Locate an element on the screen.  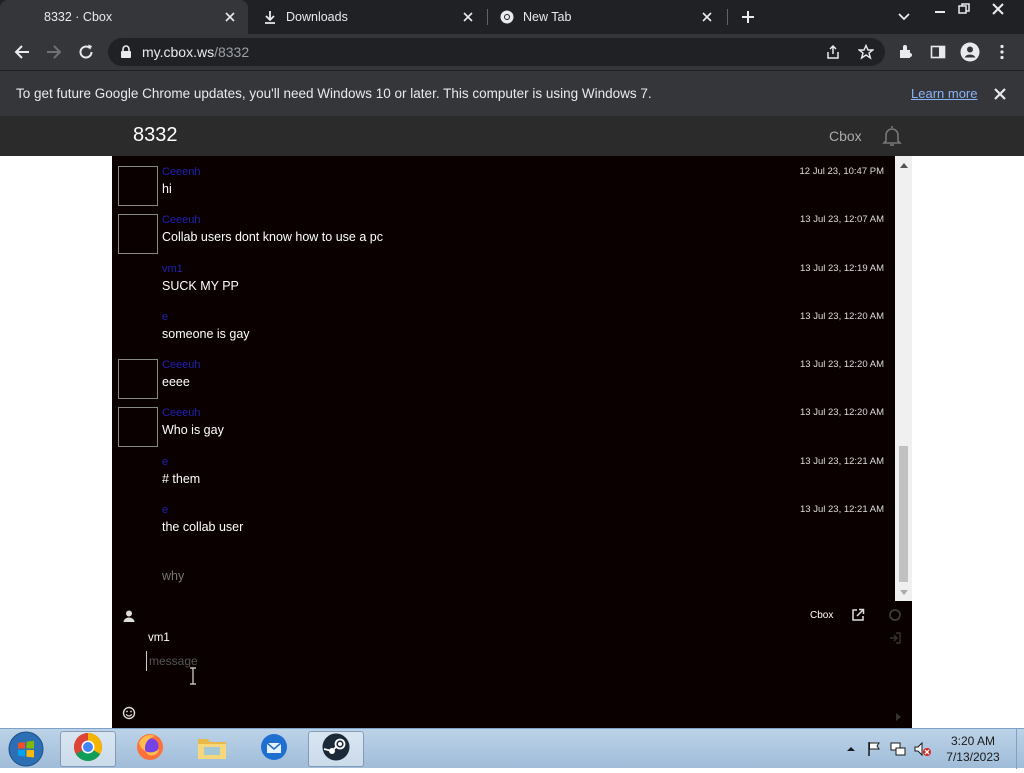
compose-username: vm1 is located at coordinates (159, 638).